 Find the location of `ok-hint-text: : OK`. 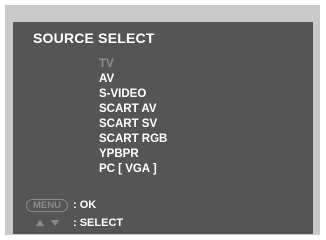

ok-hint-text: : OK is located at coordinates (85, 205).